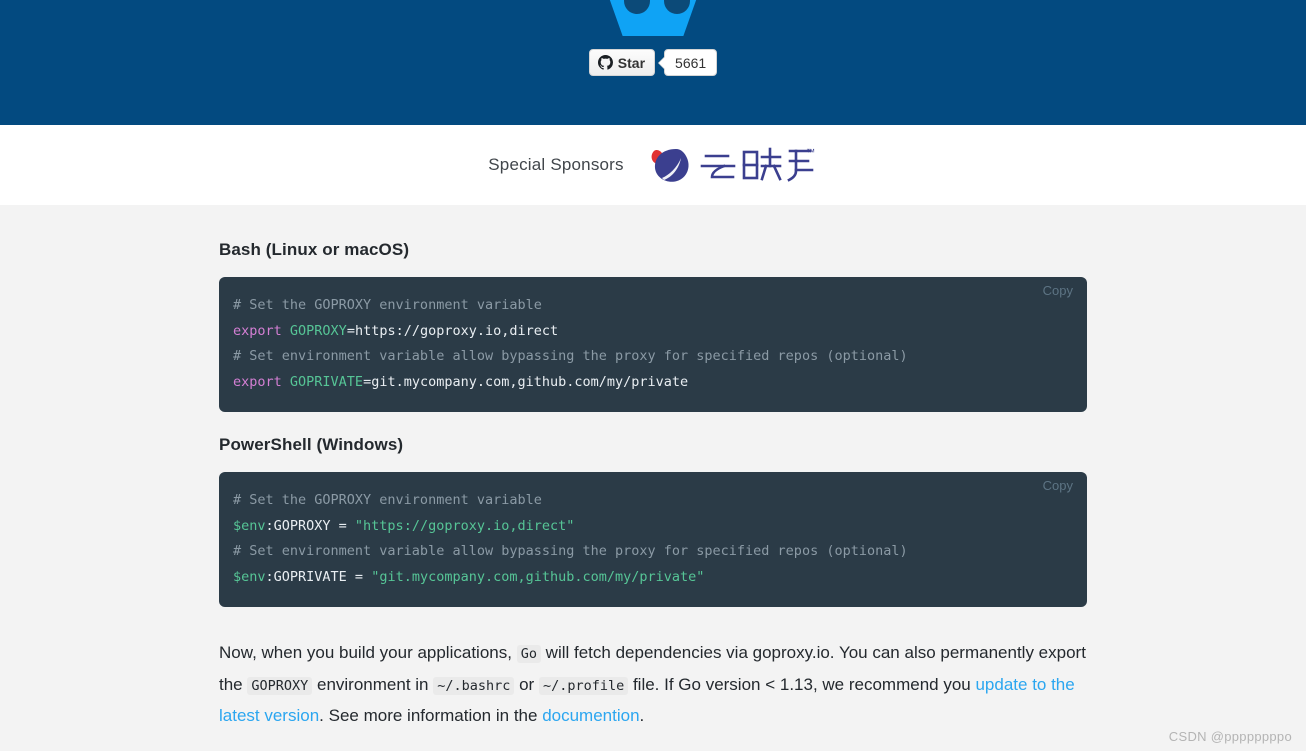 Image resolution: width=1306 pixels, height=751 pixels. Describe the element at coordinates (474, 685) in the screenshot. I see `inline-code-bashrc: ~/.bashrc` at that location.